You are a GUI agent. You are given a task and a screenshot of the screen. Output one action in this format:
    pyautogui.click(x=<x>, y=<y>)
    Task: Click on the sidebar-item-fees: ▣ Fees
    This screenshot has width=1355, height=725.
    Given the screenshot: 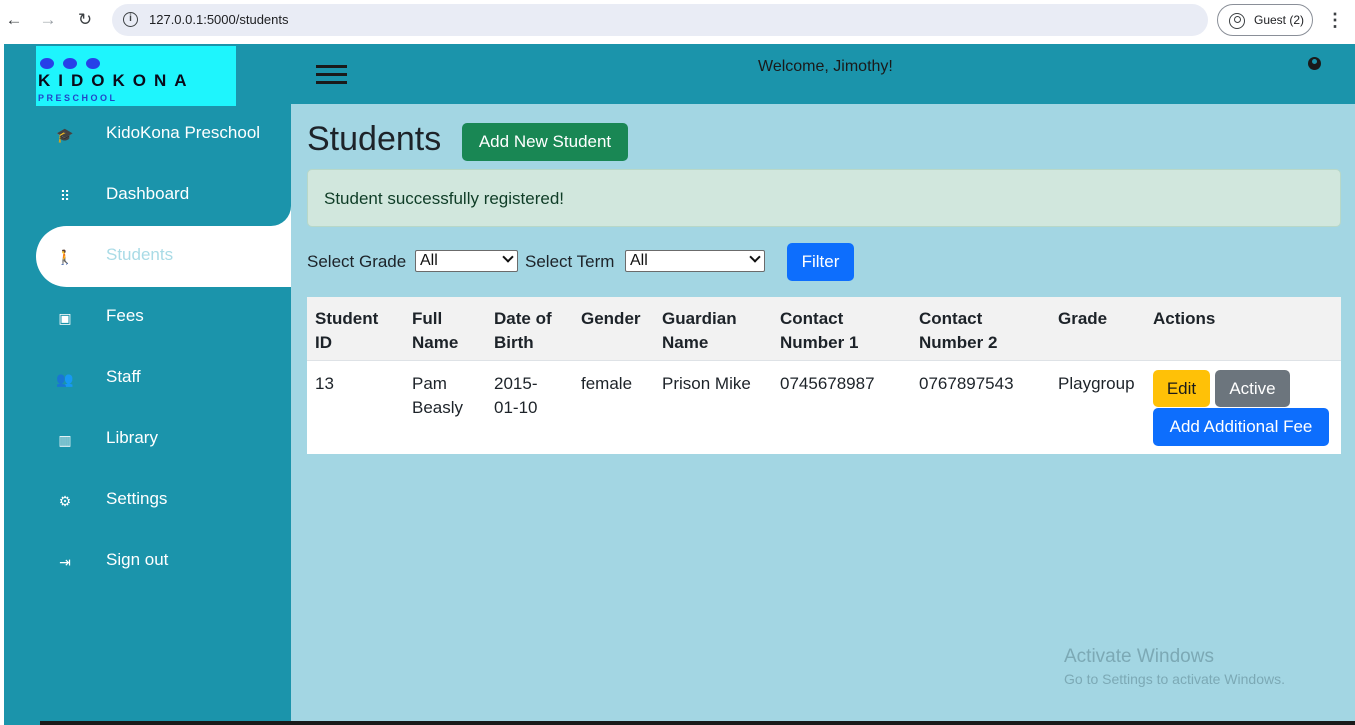 What is the action you would take?
    pyautogui.click(x=163, y=317)
    